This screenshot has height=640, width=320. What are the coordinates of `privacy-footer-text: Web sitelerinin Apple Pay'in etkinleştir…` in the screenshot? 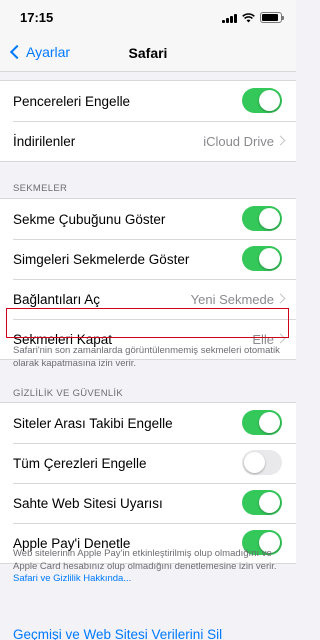 It's located at (145, 560).